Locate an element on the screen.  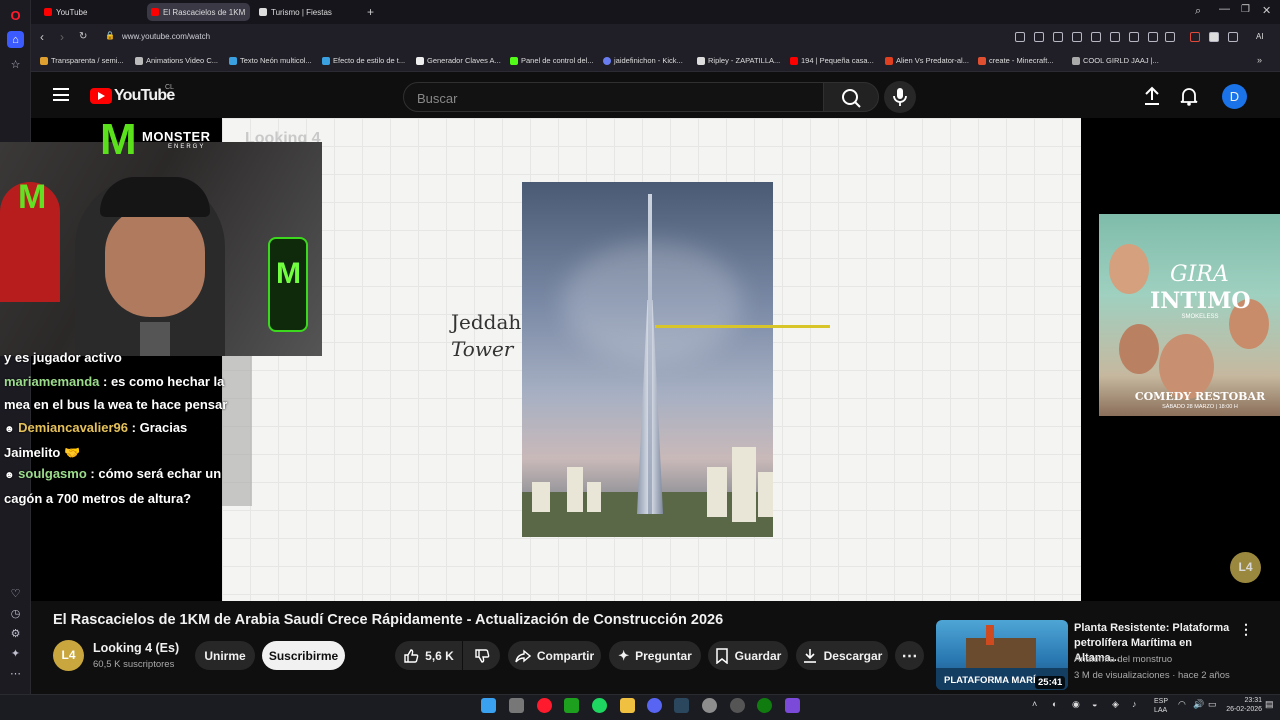
channel-watermark-badge: L4 is located at coordinates (1245, 567).